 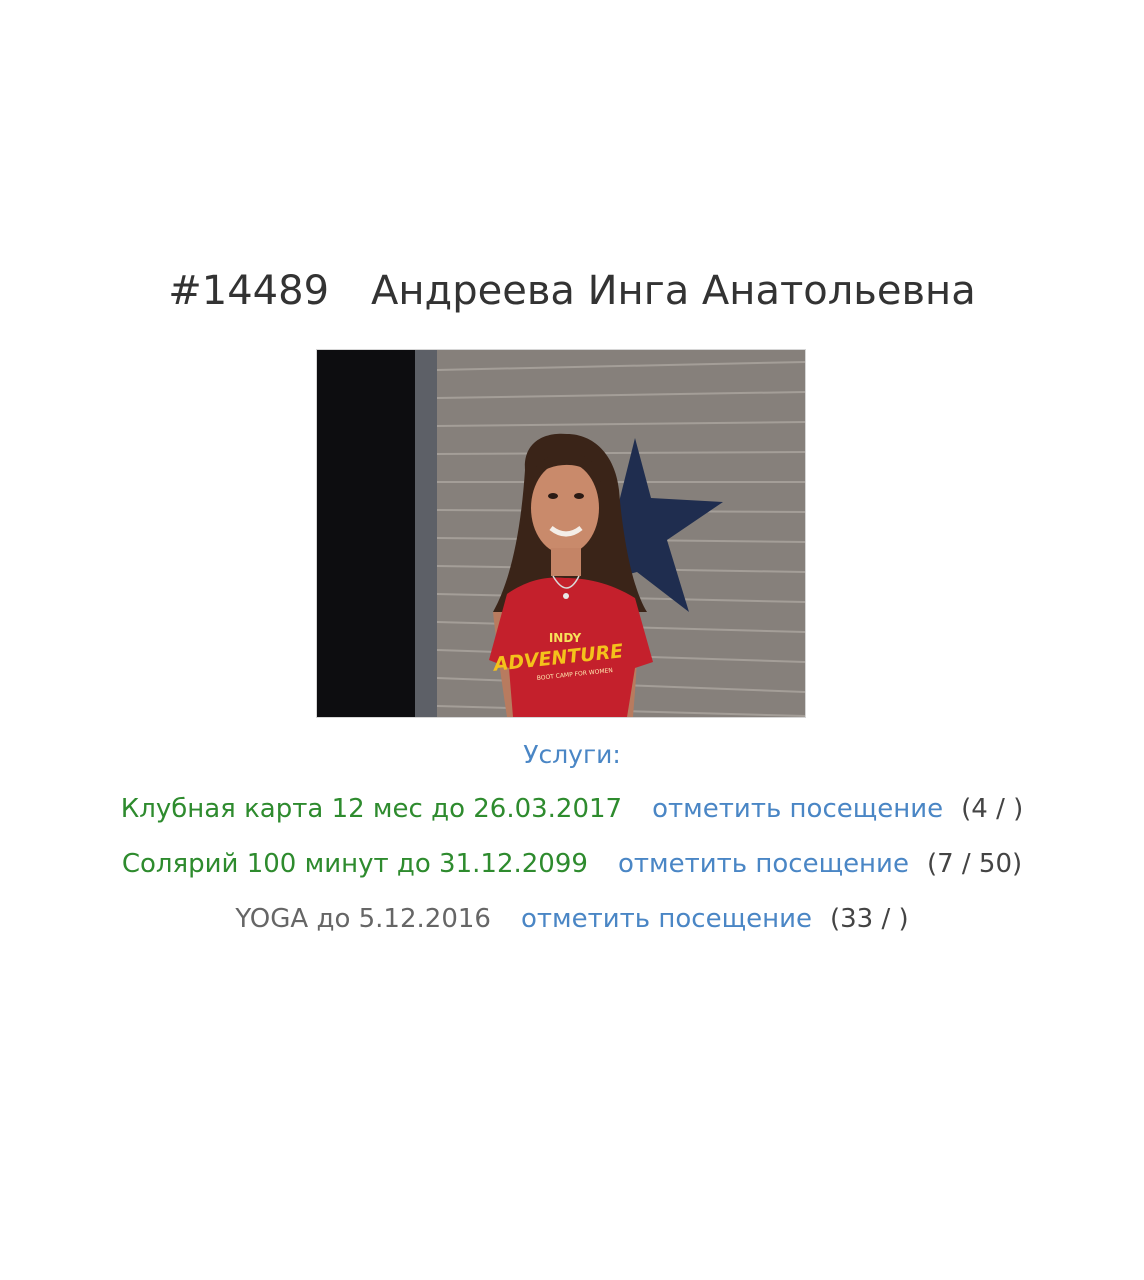 What do you see at coordinates (371, 809) in the screenshot?
I see `service-name: Клубная карта 12 мес до 26.03.2017` at bounding box center [371, 809].